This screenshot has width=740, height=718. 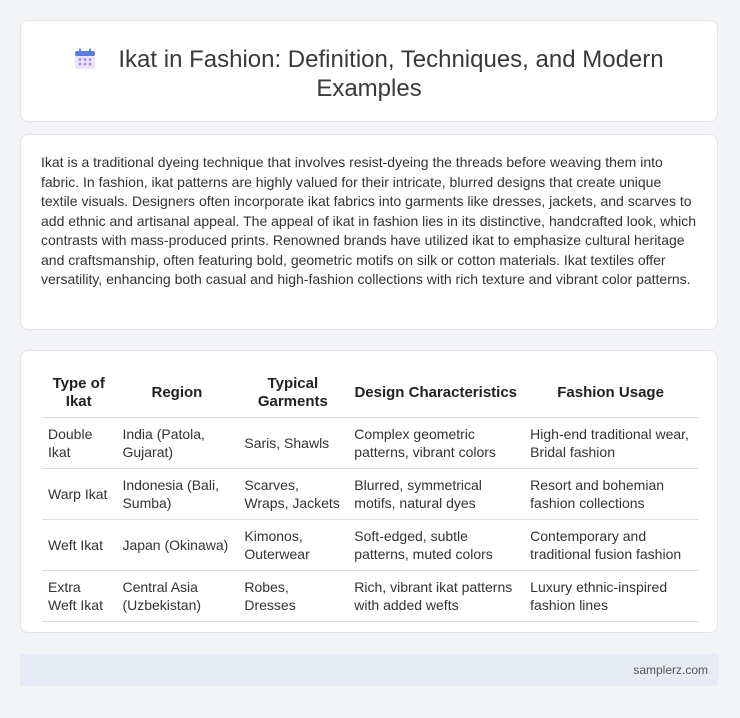 I want to click on footer-site-link: samplerz.com, so click(x=670, y=670).